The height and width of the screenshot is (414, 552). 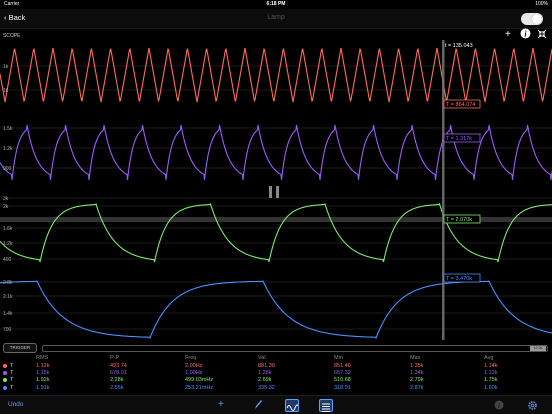 I want to click on cursor-value-text: T = 864.074, so click(x=460, y=105).